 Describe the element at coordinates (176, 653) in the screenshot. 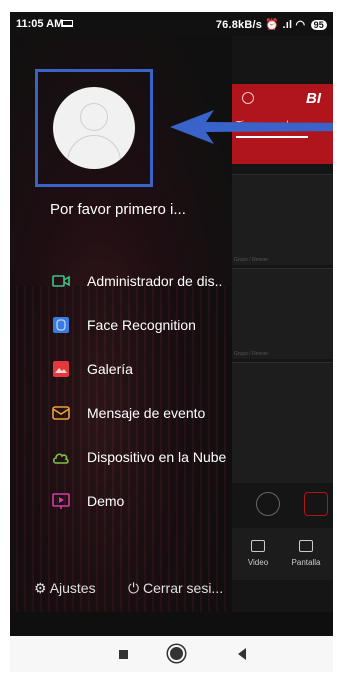

I see `home-button` at that location.